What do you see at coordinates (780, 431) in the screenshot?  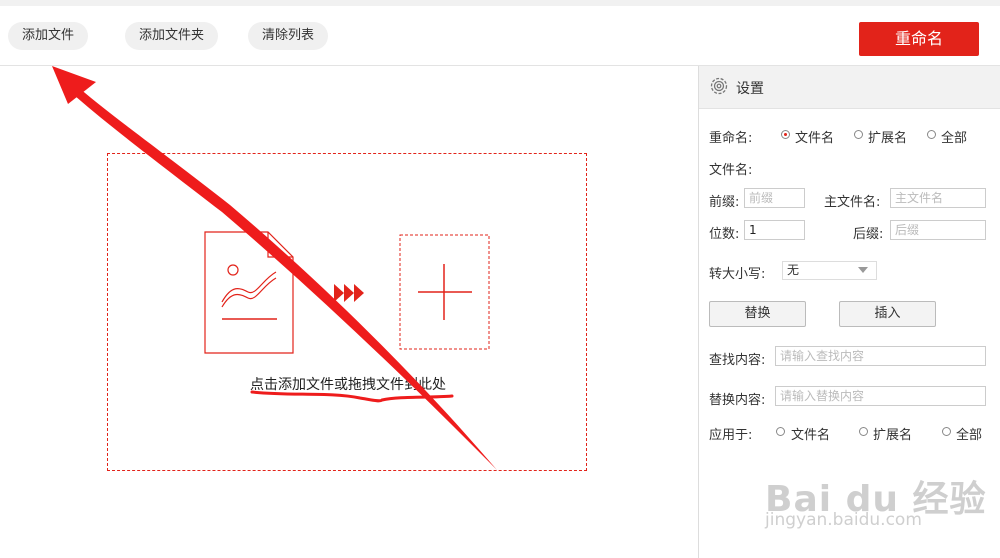 I see `apply-filename-radio` at bounding box center [780, 431].